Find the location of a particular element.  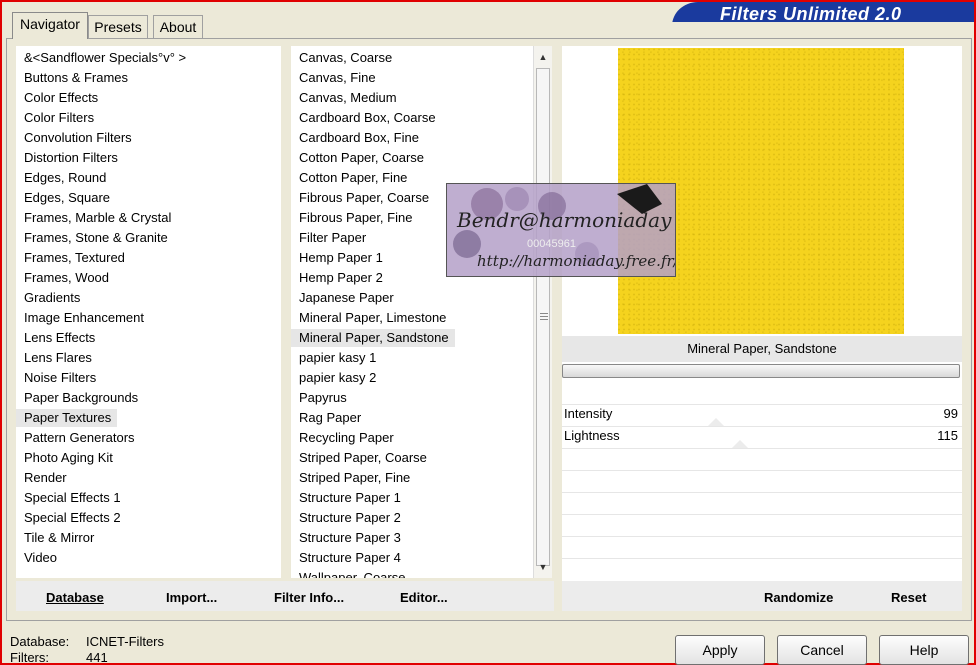

category-item: Color Filters is located at coordinates (58, 118).